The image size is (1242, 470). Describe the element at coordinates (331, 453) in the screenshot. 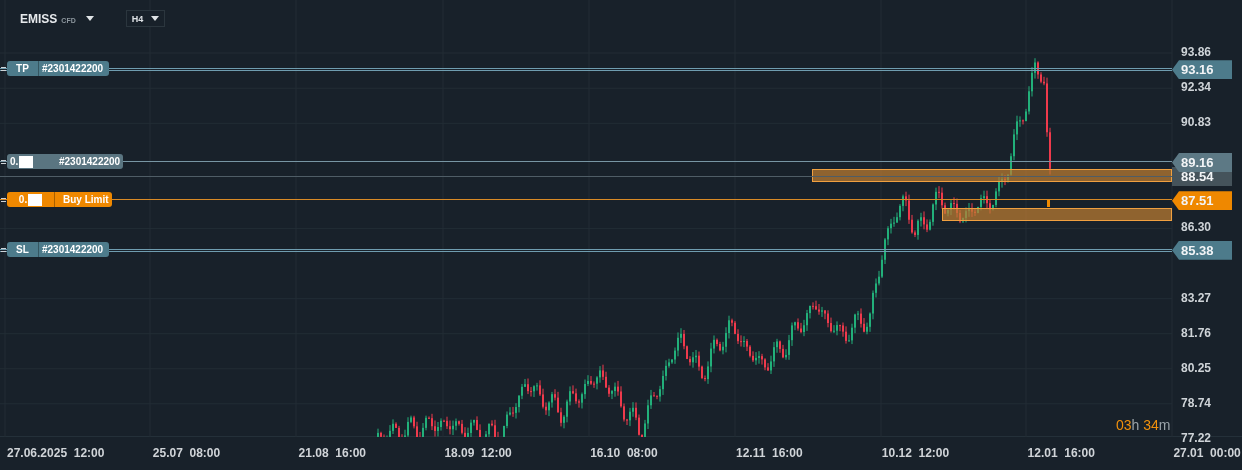

I see `time-label: 21.08 16:00` at that location.